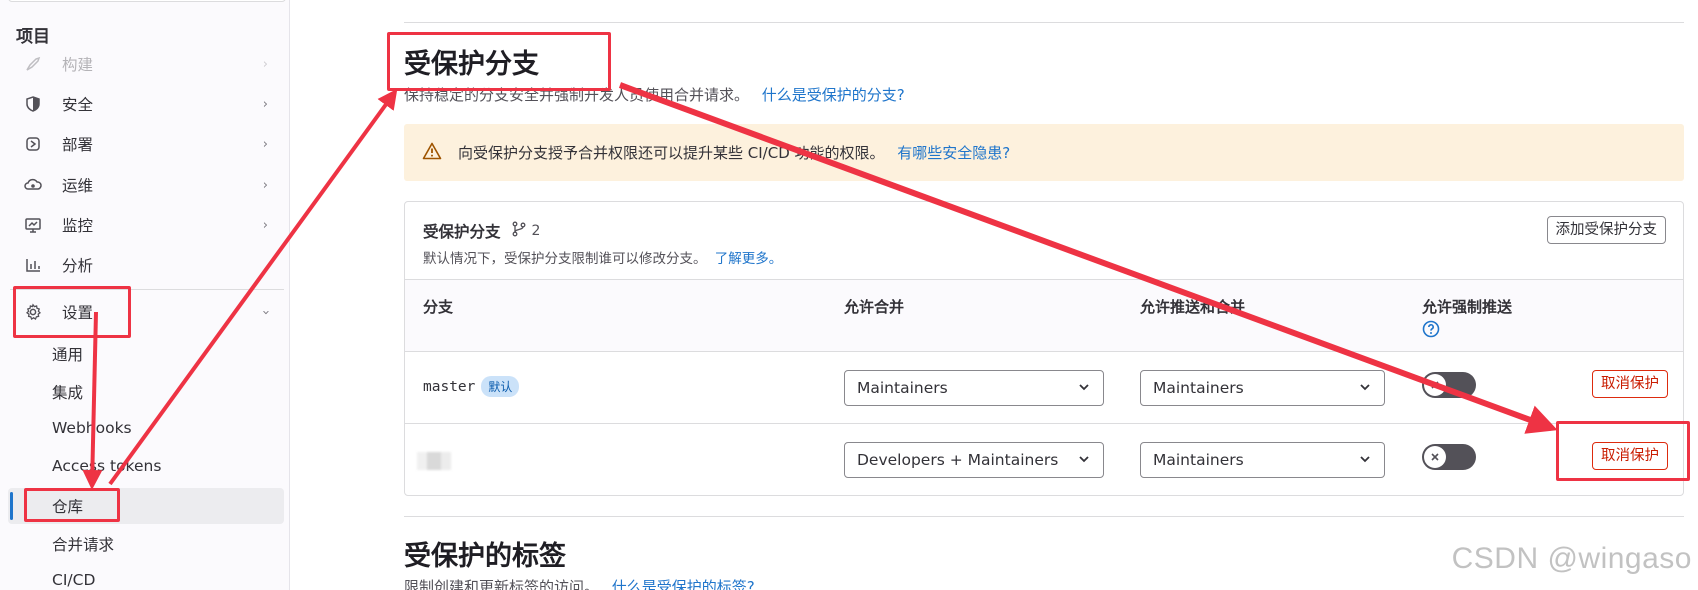 The width and height of the screenshot is (1698, 590). I want to click on arrow-settings-to-repository, so click(92, 400).